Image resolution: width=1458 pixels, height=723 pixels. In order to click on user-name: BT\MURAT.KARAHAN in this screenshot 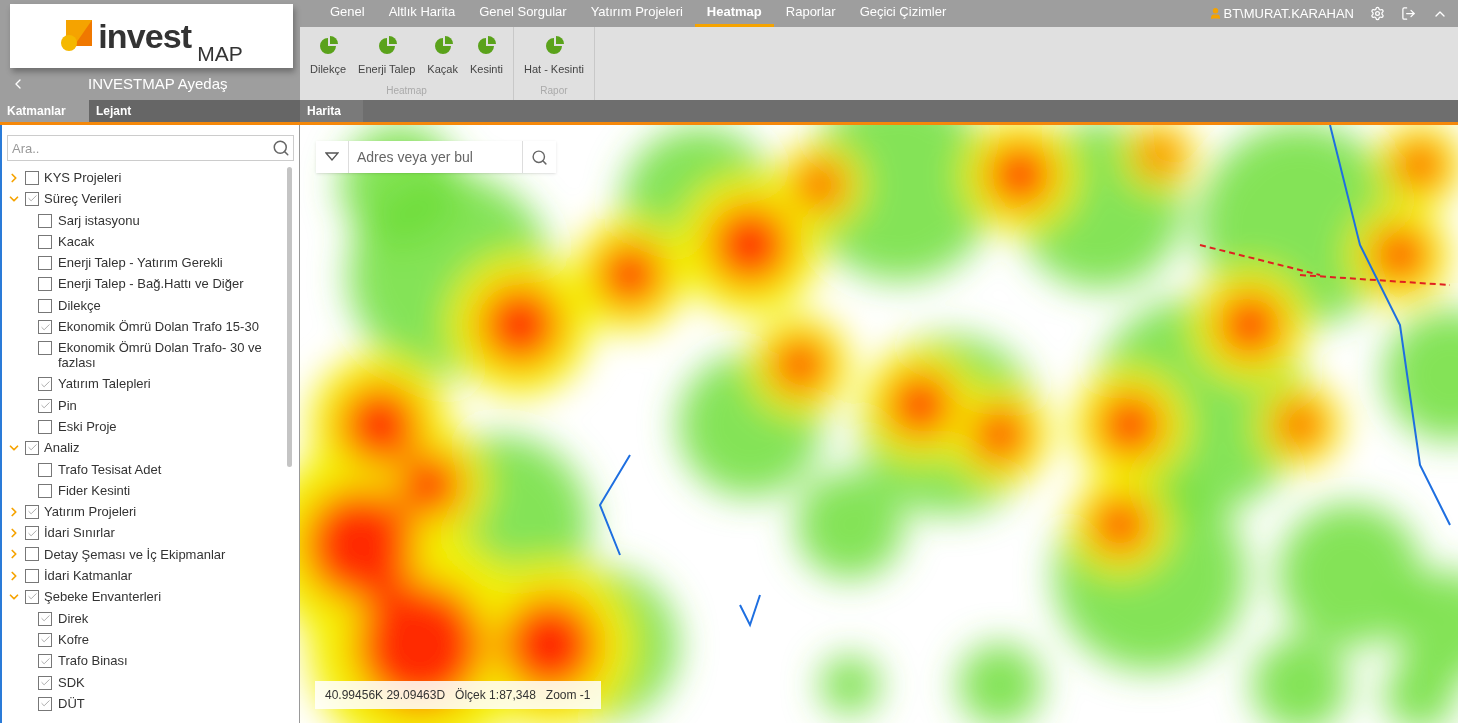, I will do `click(1288, 13)`.